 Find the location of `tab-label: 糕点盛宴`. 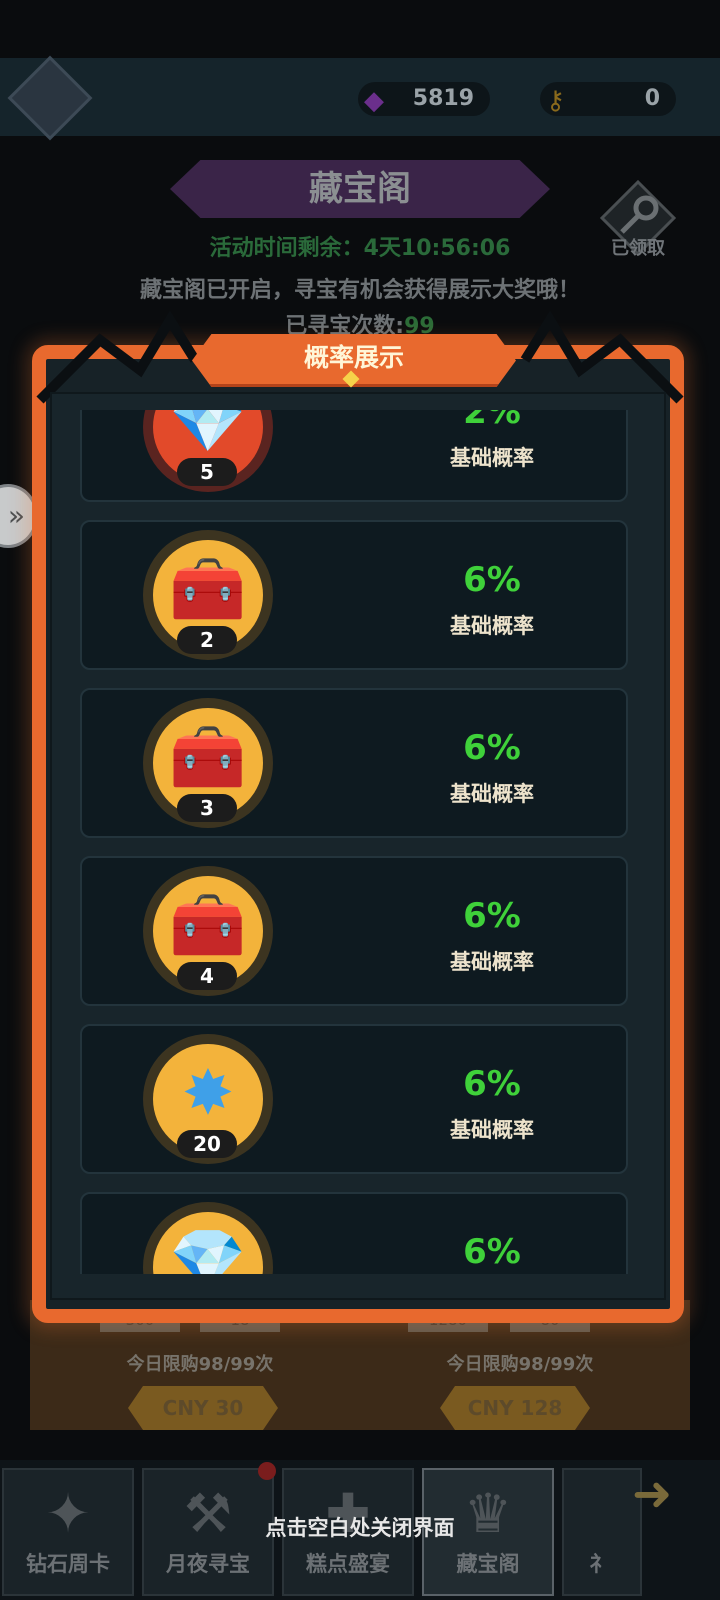

tab-label: 糕点盛宴 is located at coordinates (348, 1564).